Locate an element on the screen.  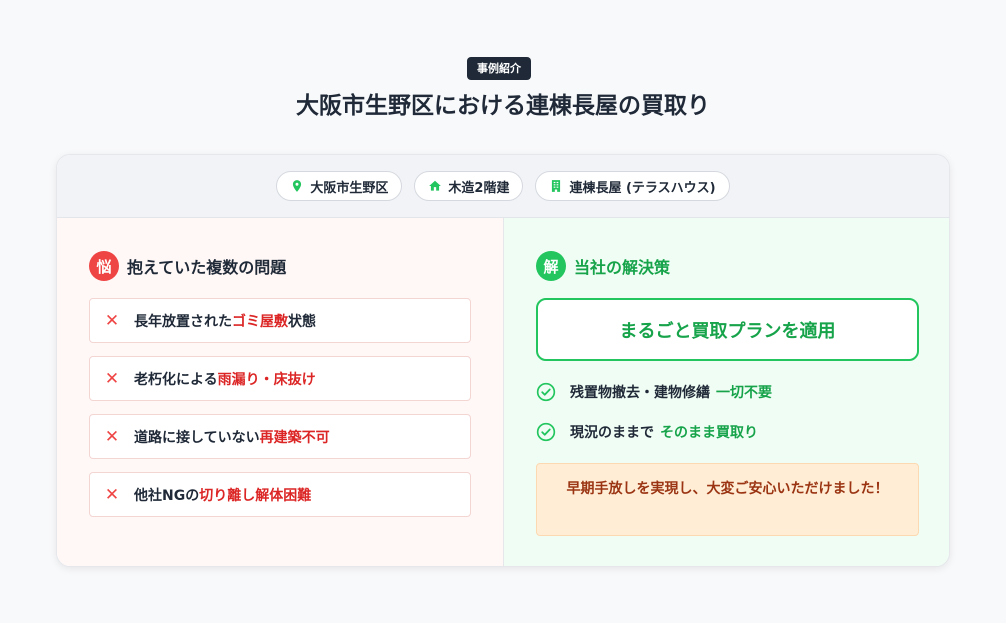
solution-icon: 解 is located at coordinates (551, 266).